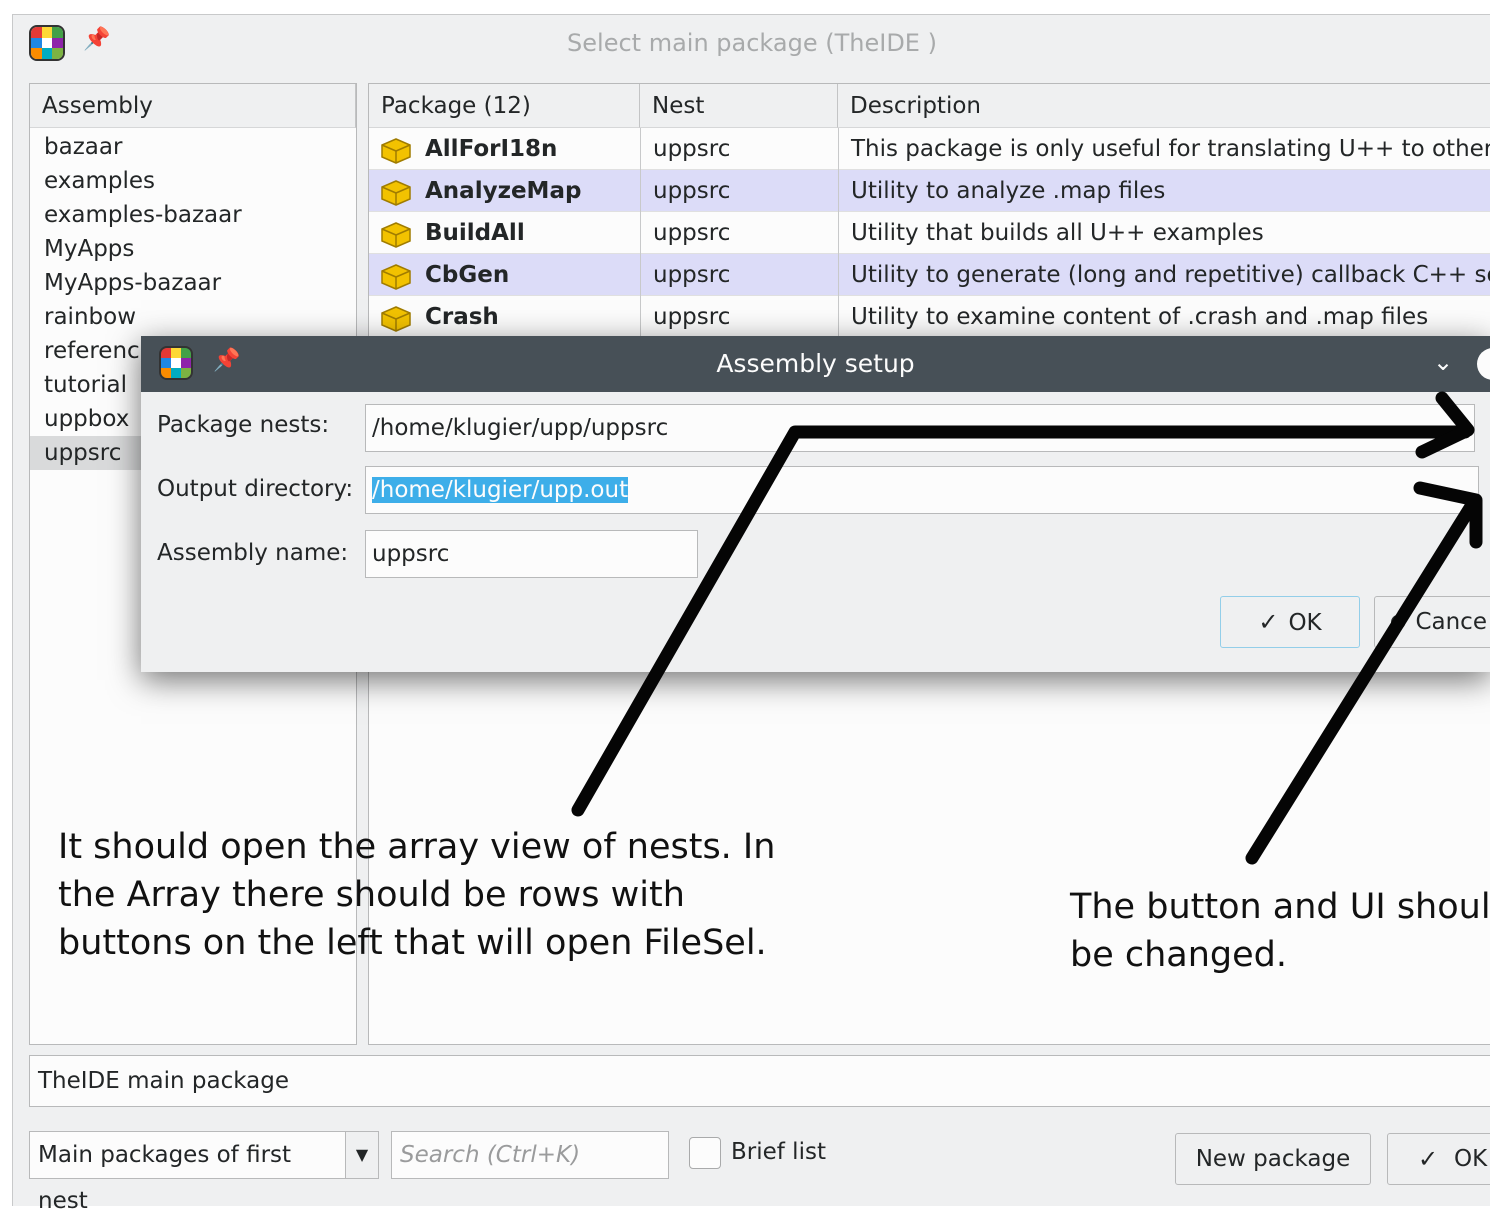 Image resolution: width=1490 pixels, height=1224 pixels. I want to click on arrow-to-output-button, so click(1363, 679).